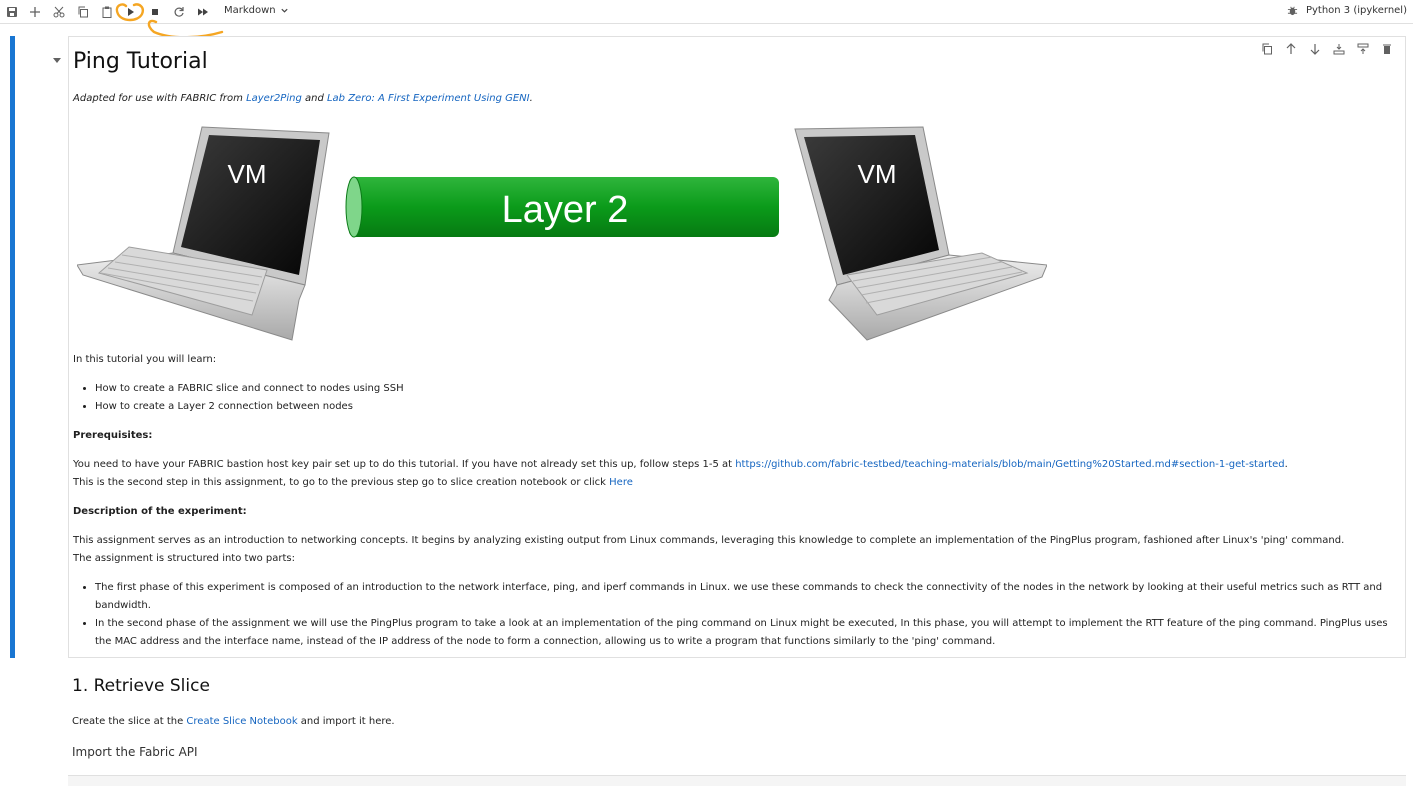 The height and width of the screenshot is (786, 1413). Describe the element at coordinates (1267, 49) in the screenshot. I see `duplicate-cell-icon` at that location.